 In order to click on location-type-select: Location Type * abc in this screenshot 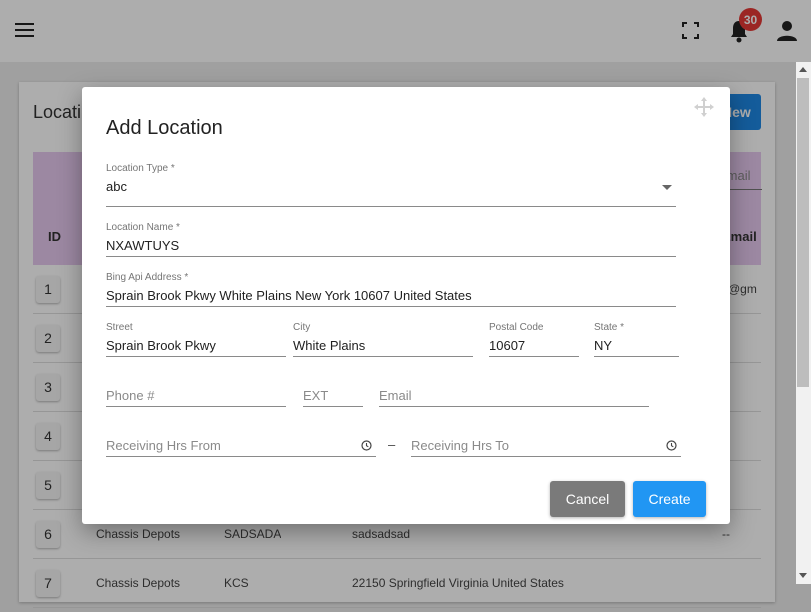, I will do `click(391, 185)`.